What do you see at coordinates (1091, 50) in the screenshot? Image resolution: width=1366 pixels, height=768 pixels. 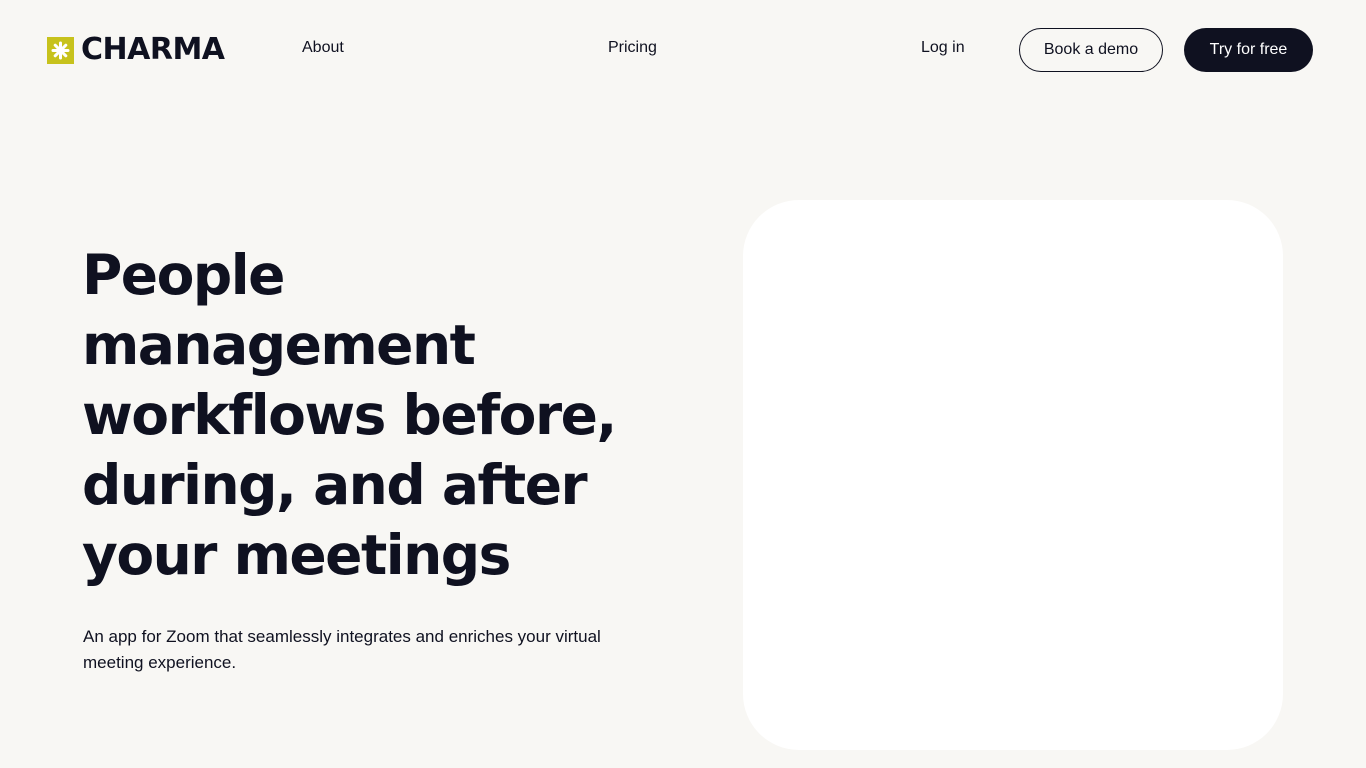 I see `book-demo-button: Book a demo` at bounding box center [1091, 50].